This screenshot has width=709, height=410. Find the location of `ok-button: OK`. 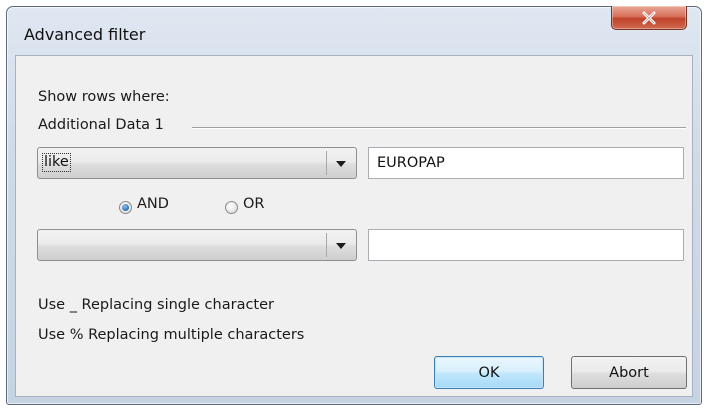

ok-button: OK is located at coordinates (489, 372).